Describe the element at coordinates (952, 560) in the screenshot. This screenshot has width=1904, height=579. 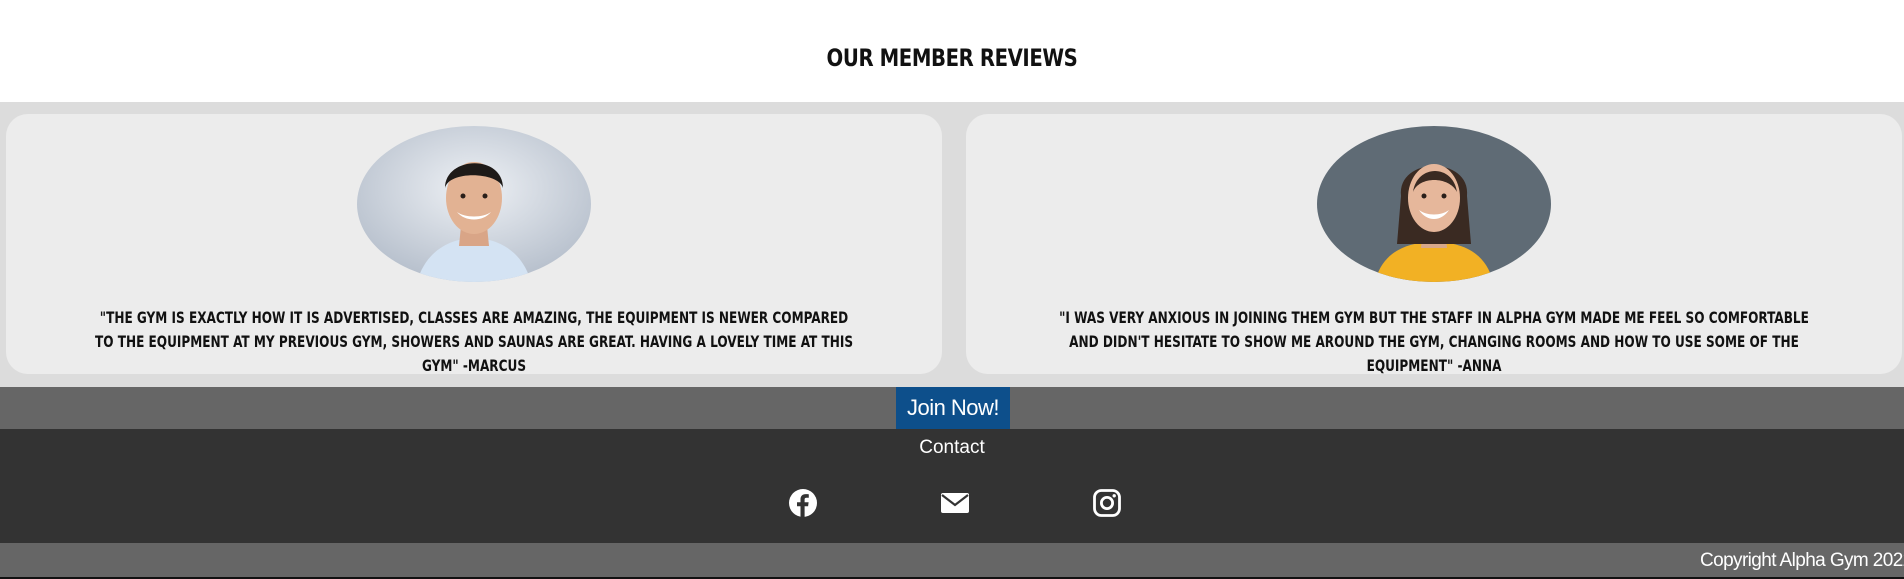
I see `copyright-bar` at that location.